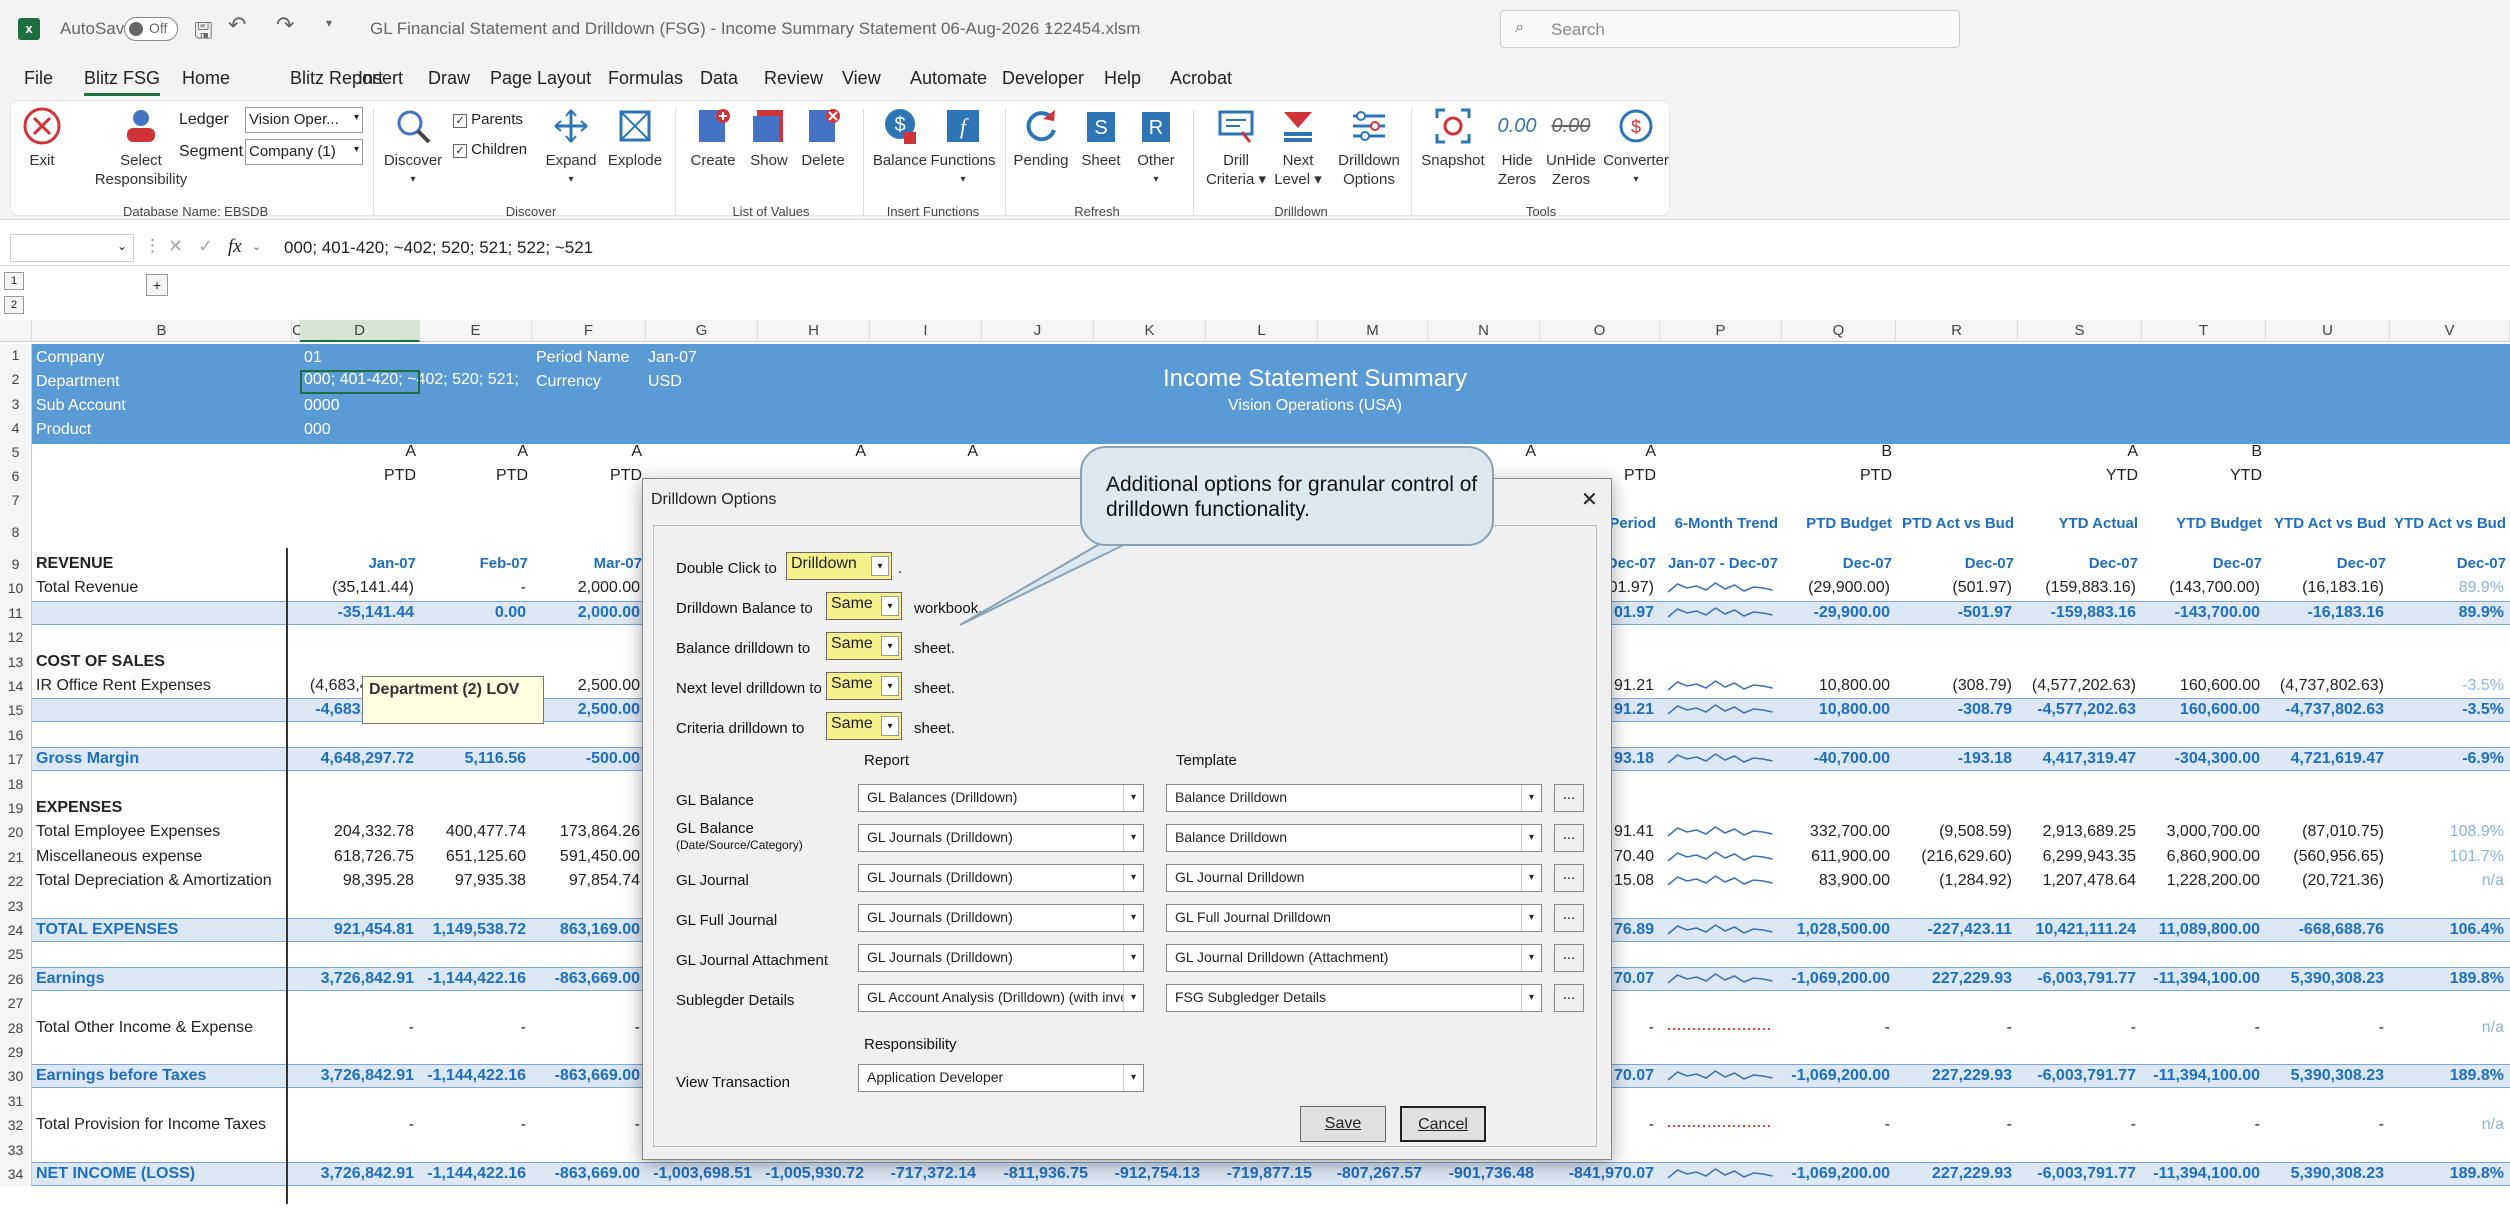  Describe the element at coordinates (1836, 686) in the screenshot. I see `cell-q14: 10,800.00` at that location.